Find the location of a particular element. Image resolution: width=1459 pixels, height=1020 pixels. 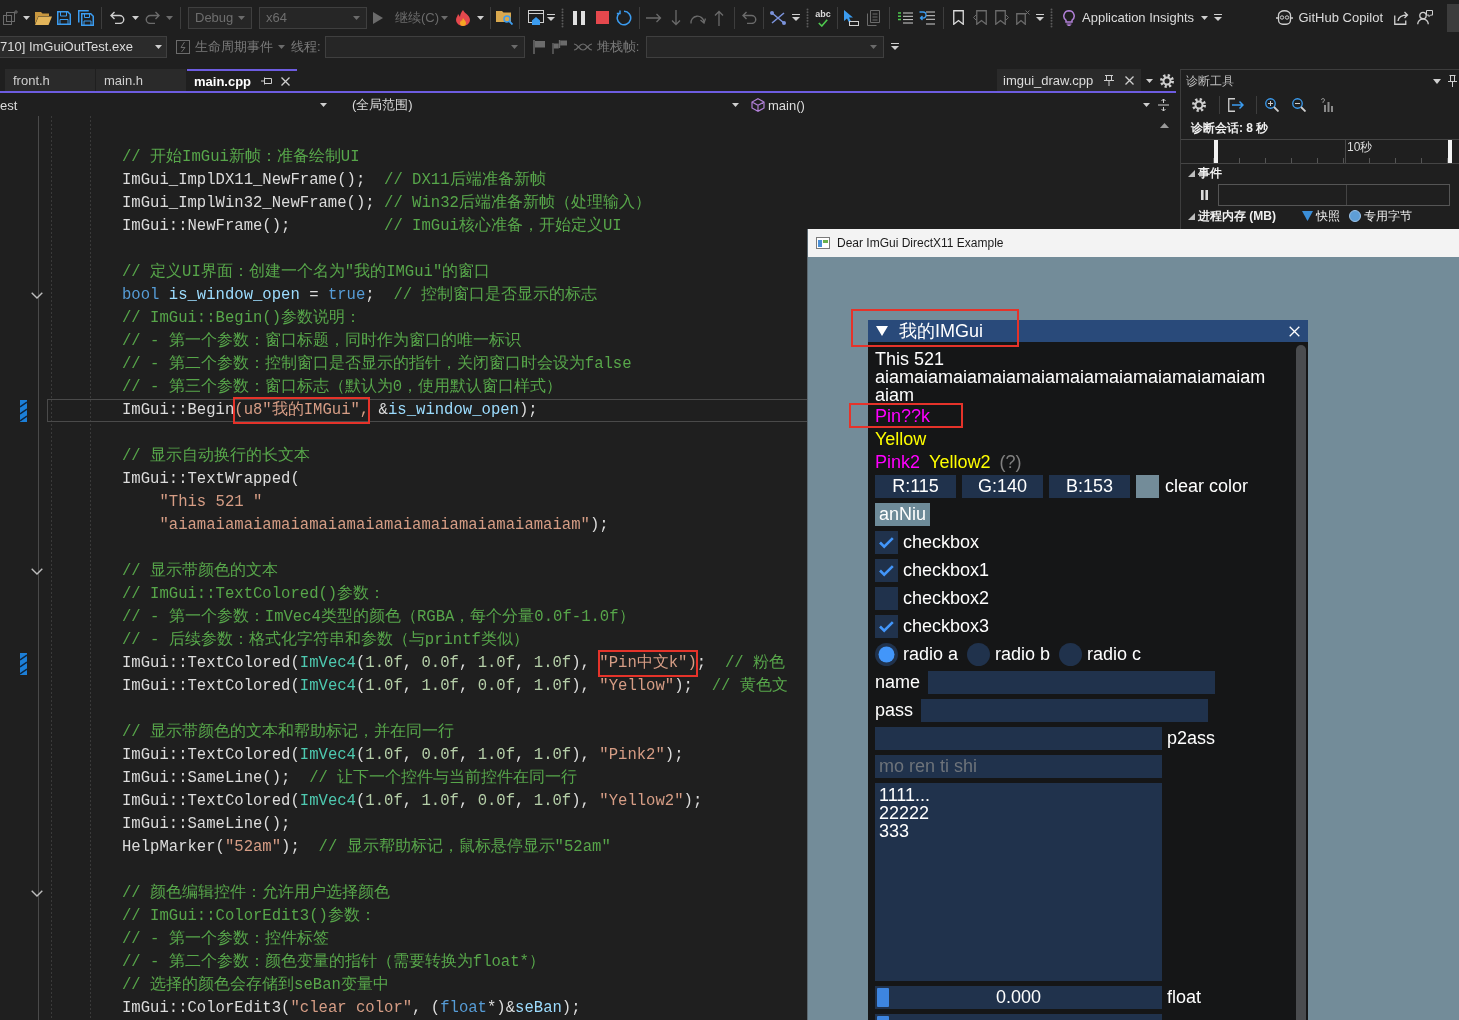

circular-arrow-icon is located at coordinates (624, 17).